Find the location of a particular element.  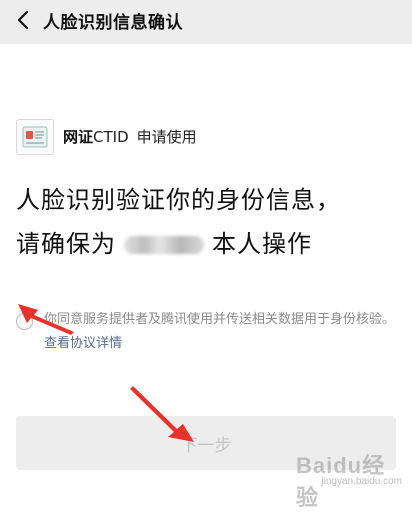

consent-statement: 你同意服务提供者及腾讯使用并传送相关数据用于身份核验。 is located at coordinates (220, 319).